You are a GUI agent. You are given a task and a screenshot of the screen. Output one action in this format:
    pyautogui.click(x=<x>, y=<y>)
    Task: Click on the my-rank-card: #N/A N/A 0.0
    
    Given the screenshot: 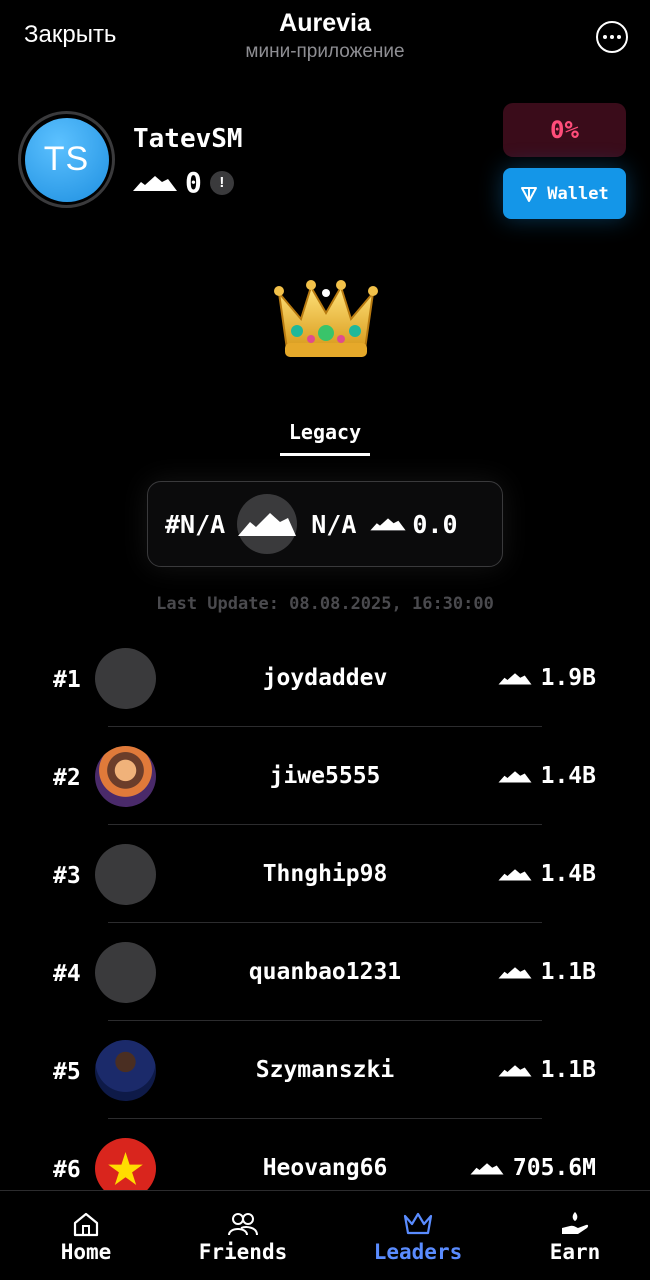 What is the action you would take?
    pyautogui.click(x=325, y=524)
    